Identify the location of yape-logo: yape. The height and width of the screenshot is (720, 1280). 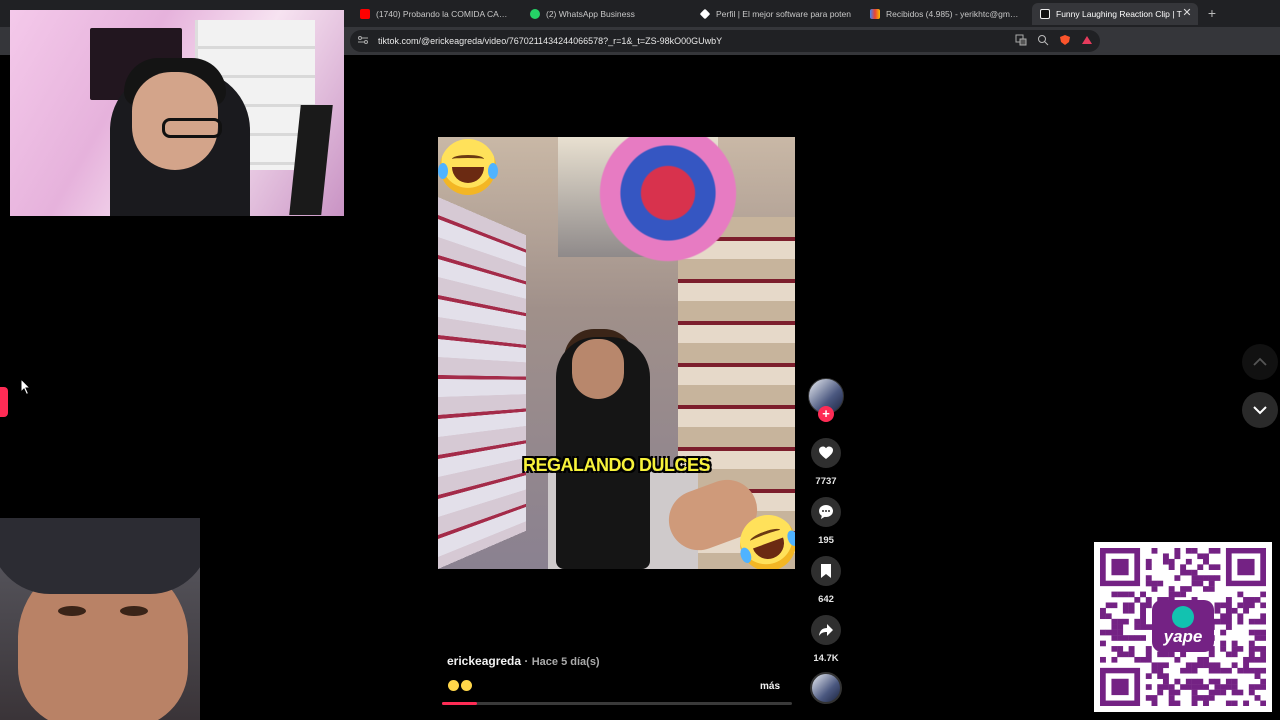
(1183, 626).